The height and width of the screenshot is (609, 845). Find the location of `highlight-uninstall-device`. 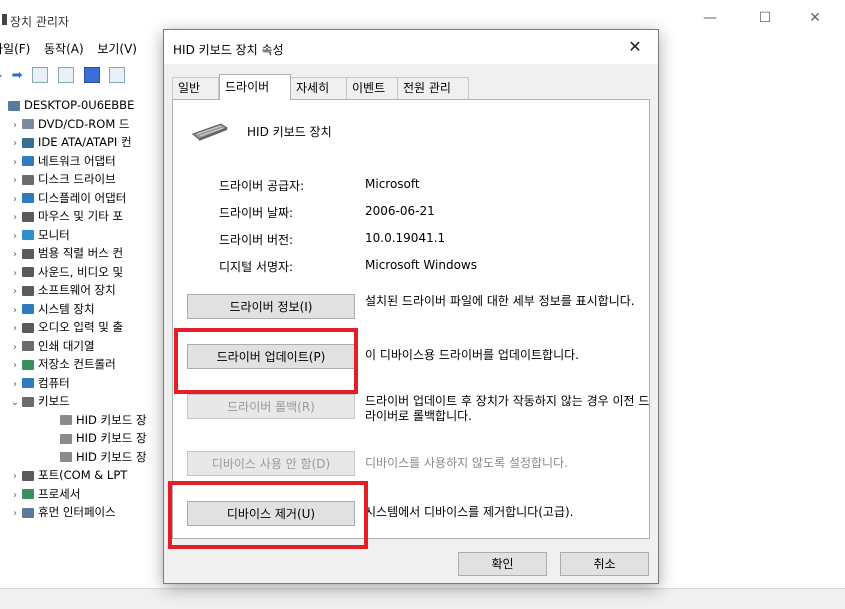

highlight-uninstall-device is located at coordinates (268, 515).